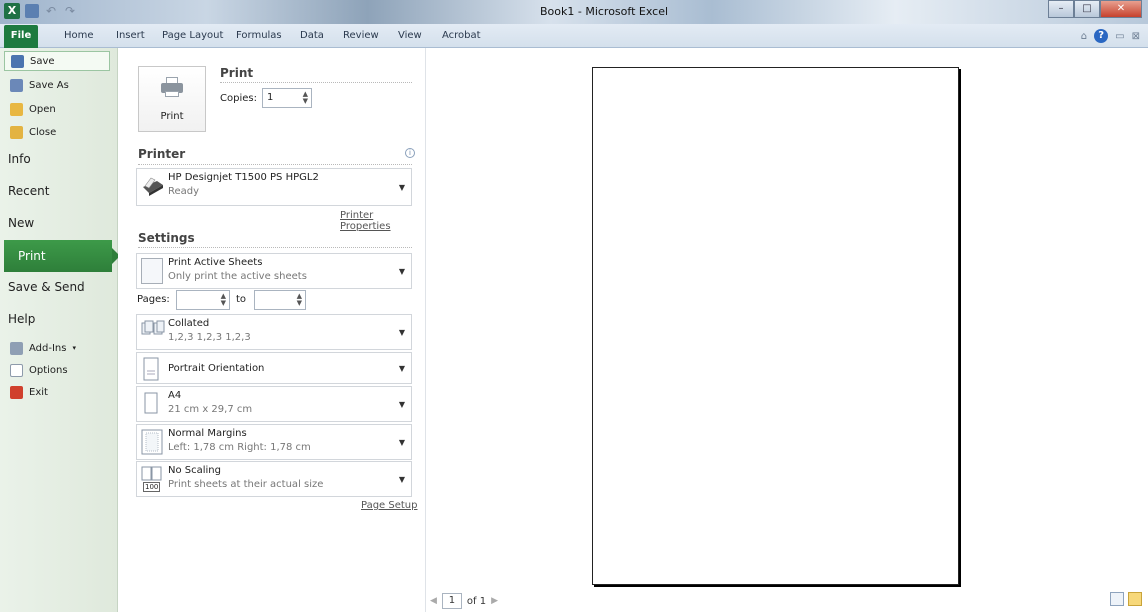  I want to click on tab-file: File, so click(21, 36).